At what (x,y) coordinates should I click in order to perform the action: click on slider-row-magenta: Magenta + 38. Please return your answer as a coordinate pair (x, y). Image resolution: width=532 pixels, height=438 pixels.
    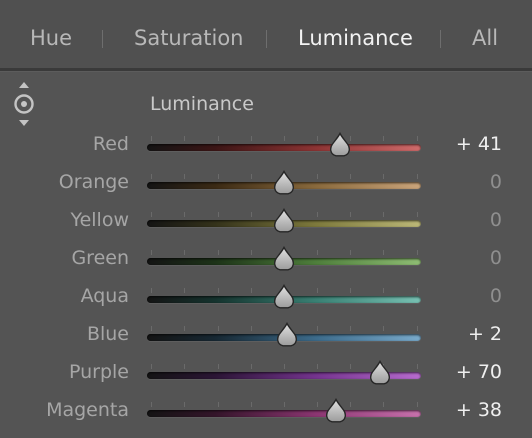
    Looking at the image, I should click on (266, 410).